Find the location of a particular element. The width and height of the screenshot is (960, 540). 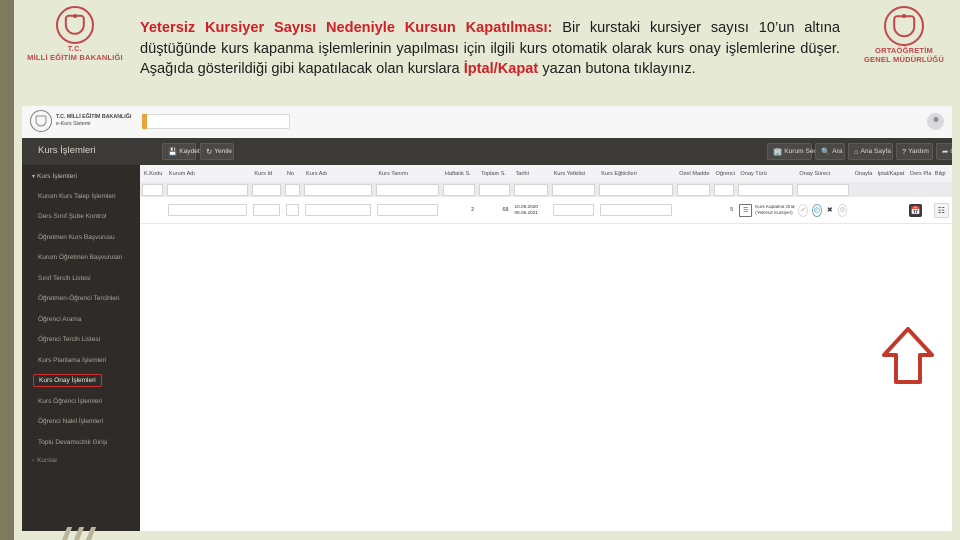

sidebar-item-öğrenci-tercih-listesi: Öğrenci Tercih Listesi is located at coordinates (81, 340).